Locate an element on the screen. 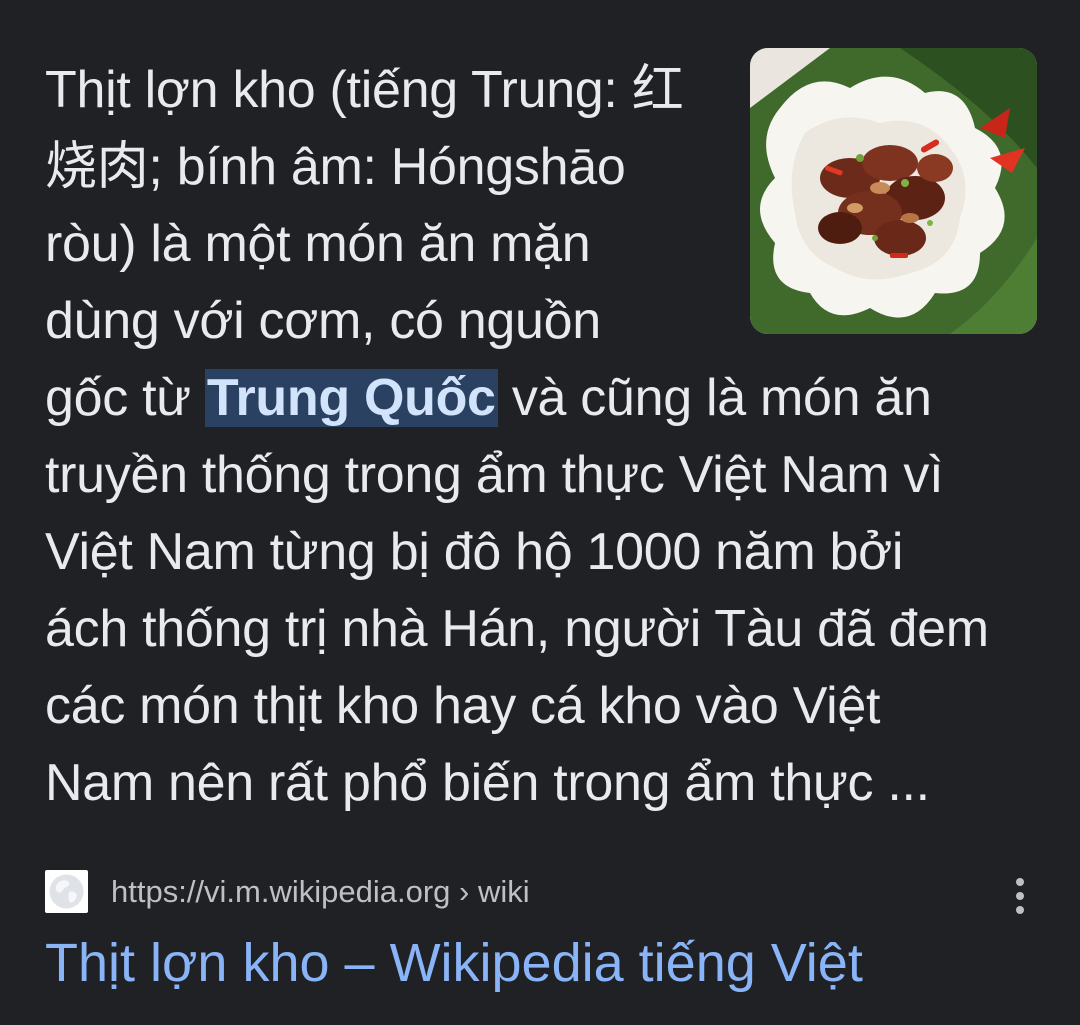  snippet-line-suffix: và cũng là món ăn is located at coordinates (714, 398).